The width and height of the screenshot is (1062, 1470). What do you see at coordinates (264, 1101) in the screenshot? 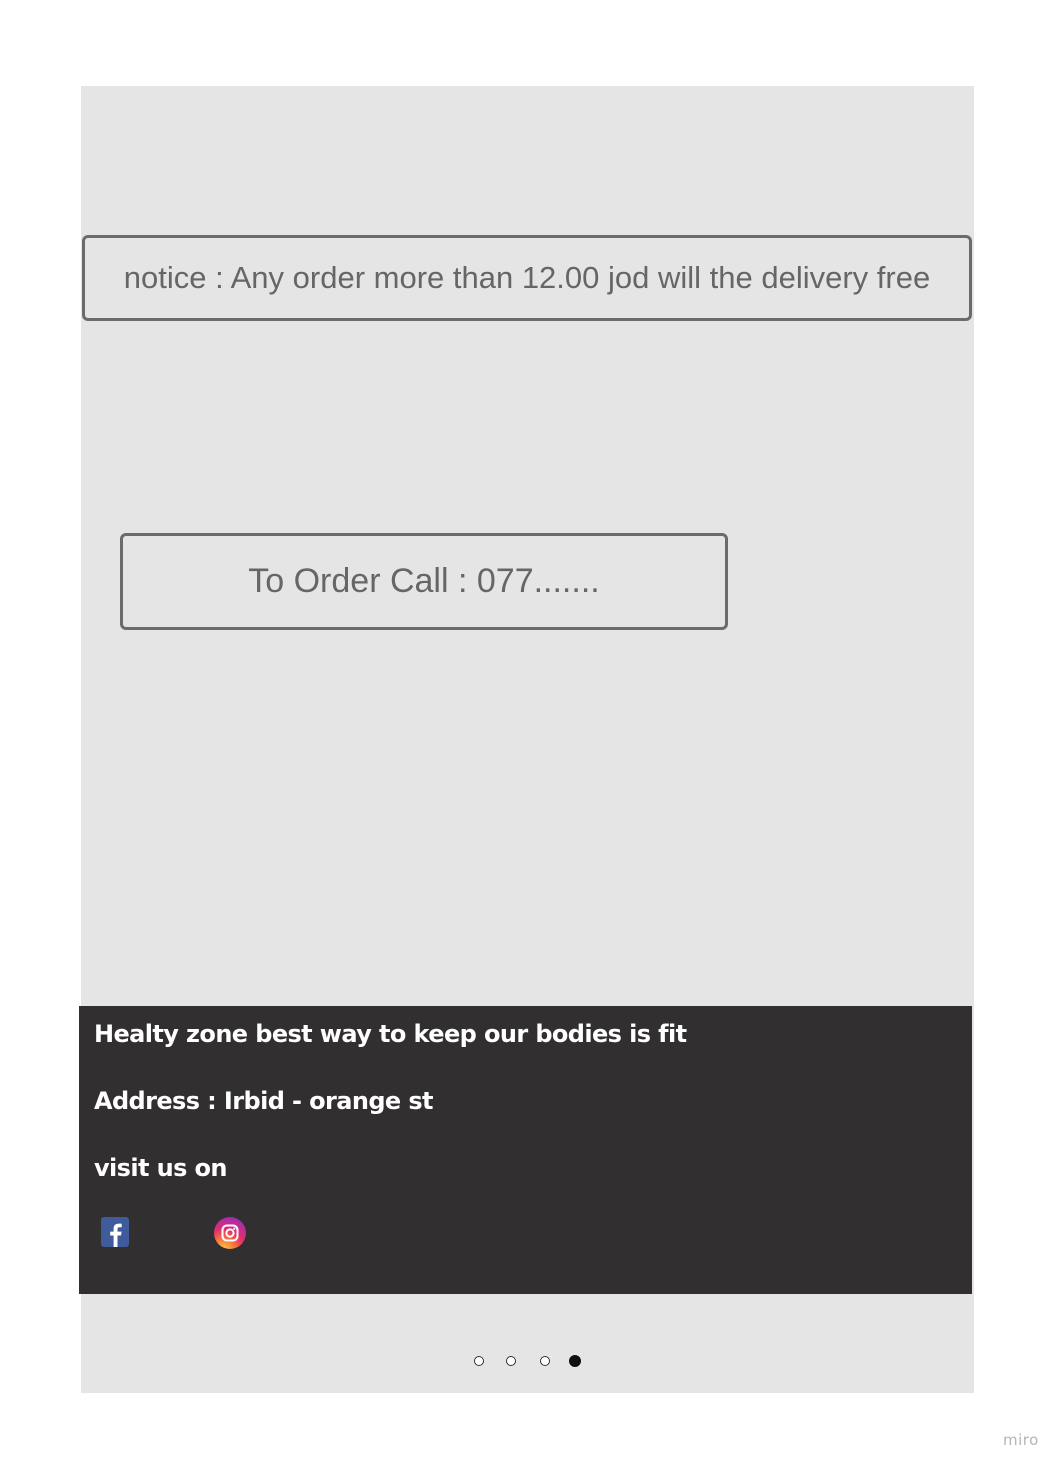
I see `footer-address: Address : Irbid - orange st` at bounding box center [264, 1101].